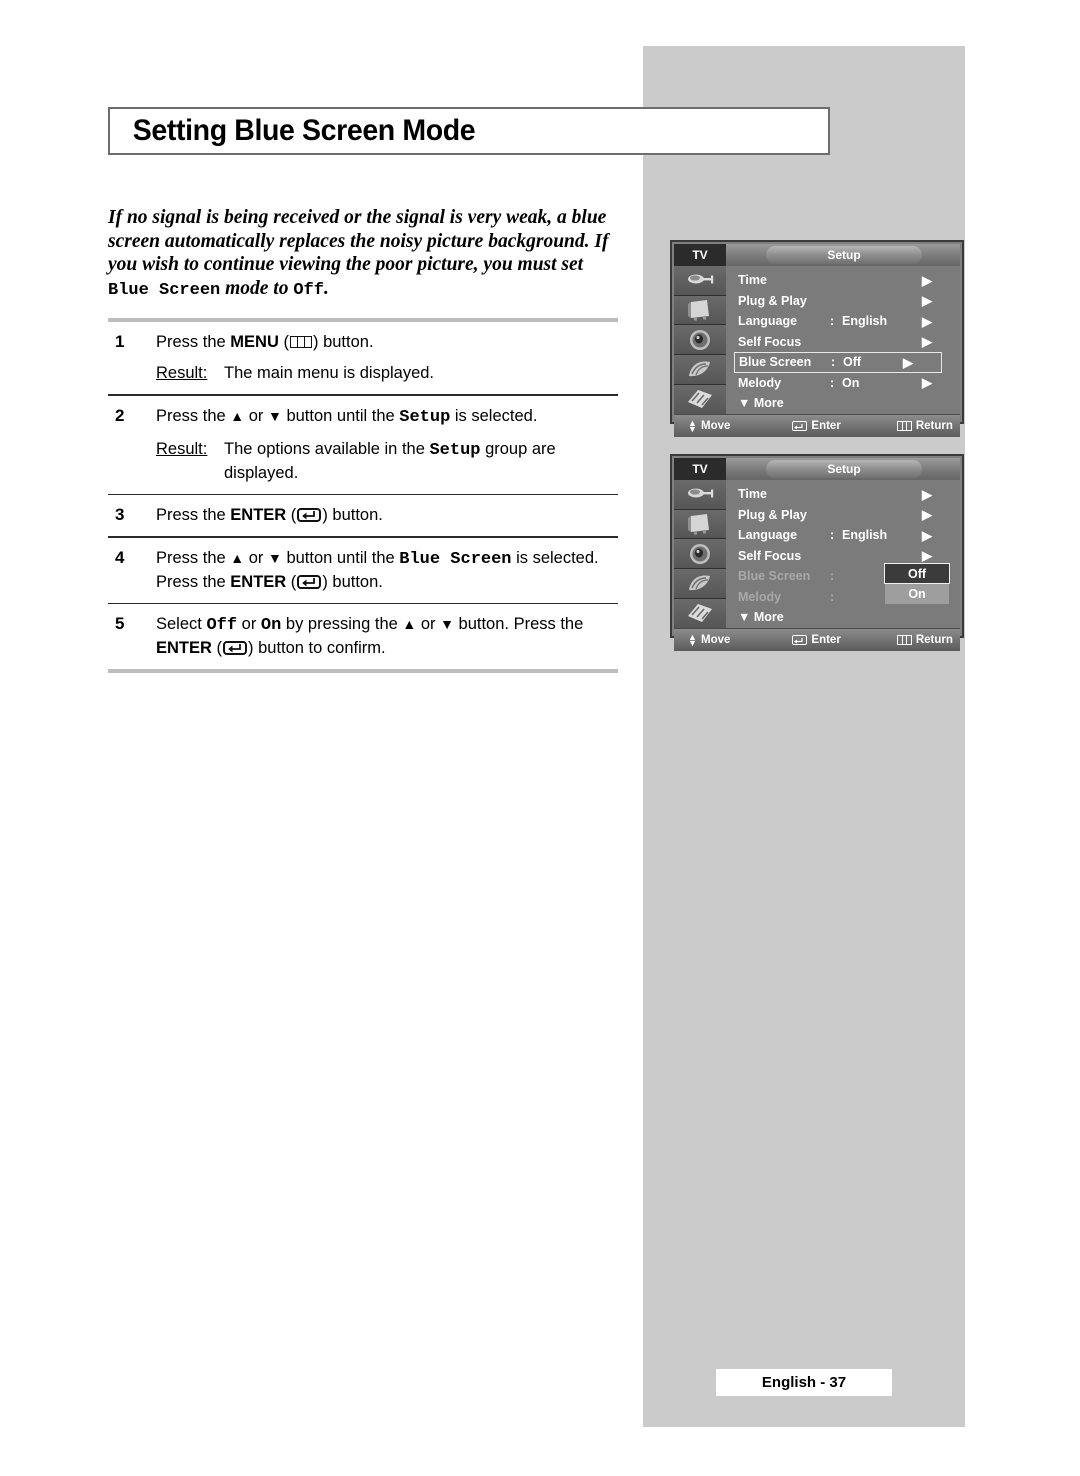 The height and width of the screenshot is (1476, 1080). Describe the element at coordinates (193, 515) in the screenshot. I see `step3-pre: Press the` at that location.